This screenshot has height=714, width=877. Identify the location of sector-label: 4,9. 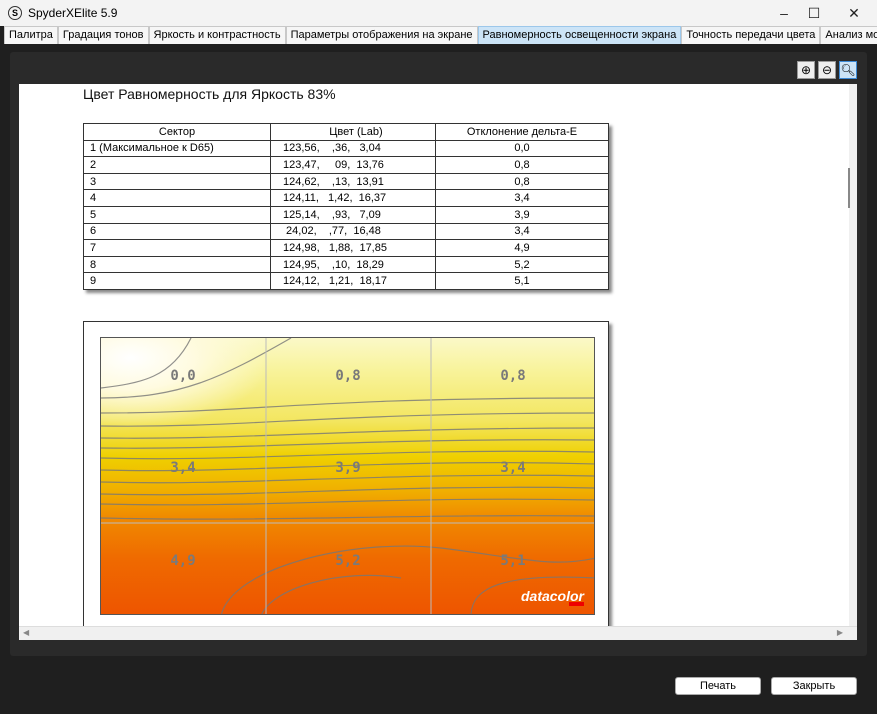
(183, 561).